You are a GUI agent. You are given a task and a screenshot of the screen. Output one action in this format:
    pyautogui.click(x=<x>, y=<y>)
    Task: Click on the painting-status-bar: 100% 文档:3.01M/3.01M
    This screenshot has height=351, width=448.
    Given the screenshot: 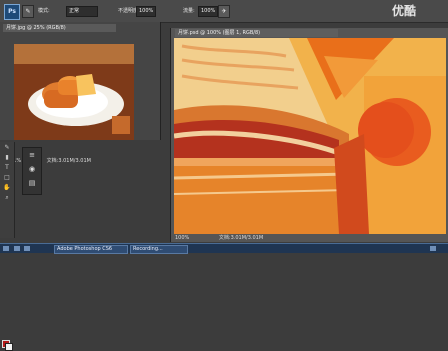 What is the action you would take?
    pyautogui.click(x=305, y=238)
    